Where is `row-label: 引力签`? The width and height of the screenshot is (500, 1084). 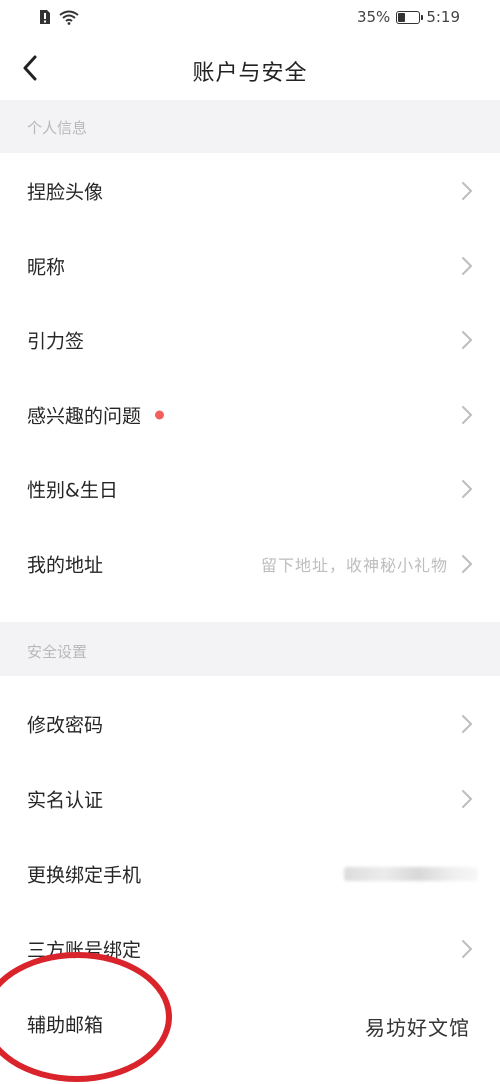
row-label: 引力签 is located at coordinates (55, 339).